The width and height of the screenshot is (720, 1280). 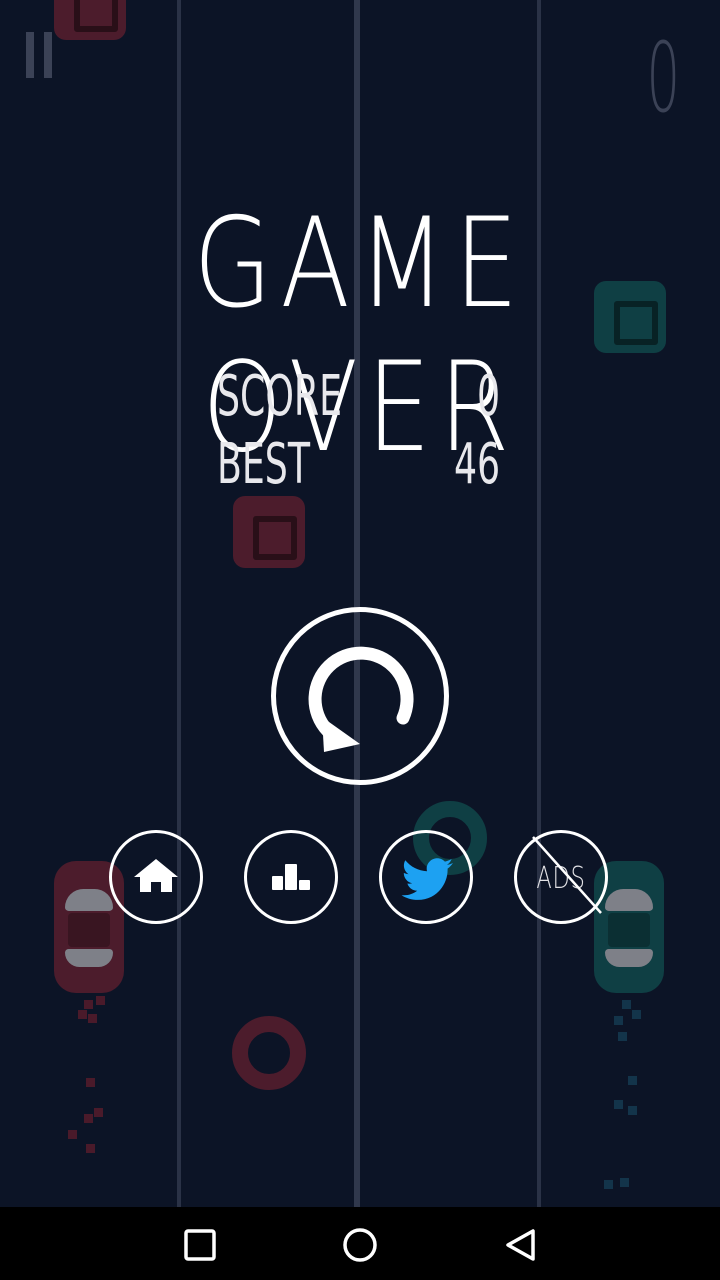 I want to click on back-triangle-icon, so click(x=520, y=1245).